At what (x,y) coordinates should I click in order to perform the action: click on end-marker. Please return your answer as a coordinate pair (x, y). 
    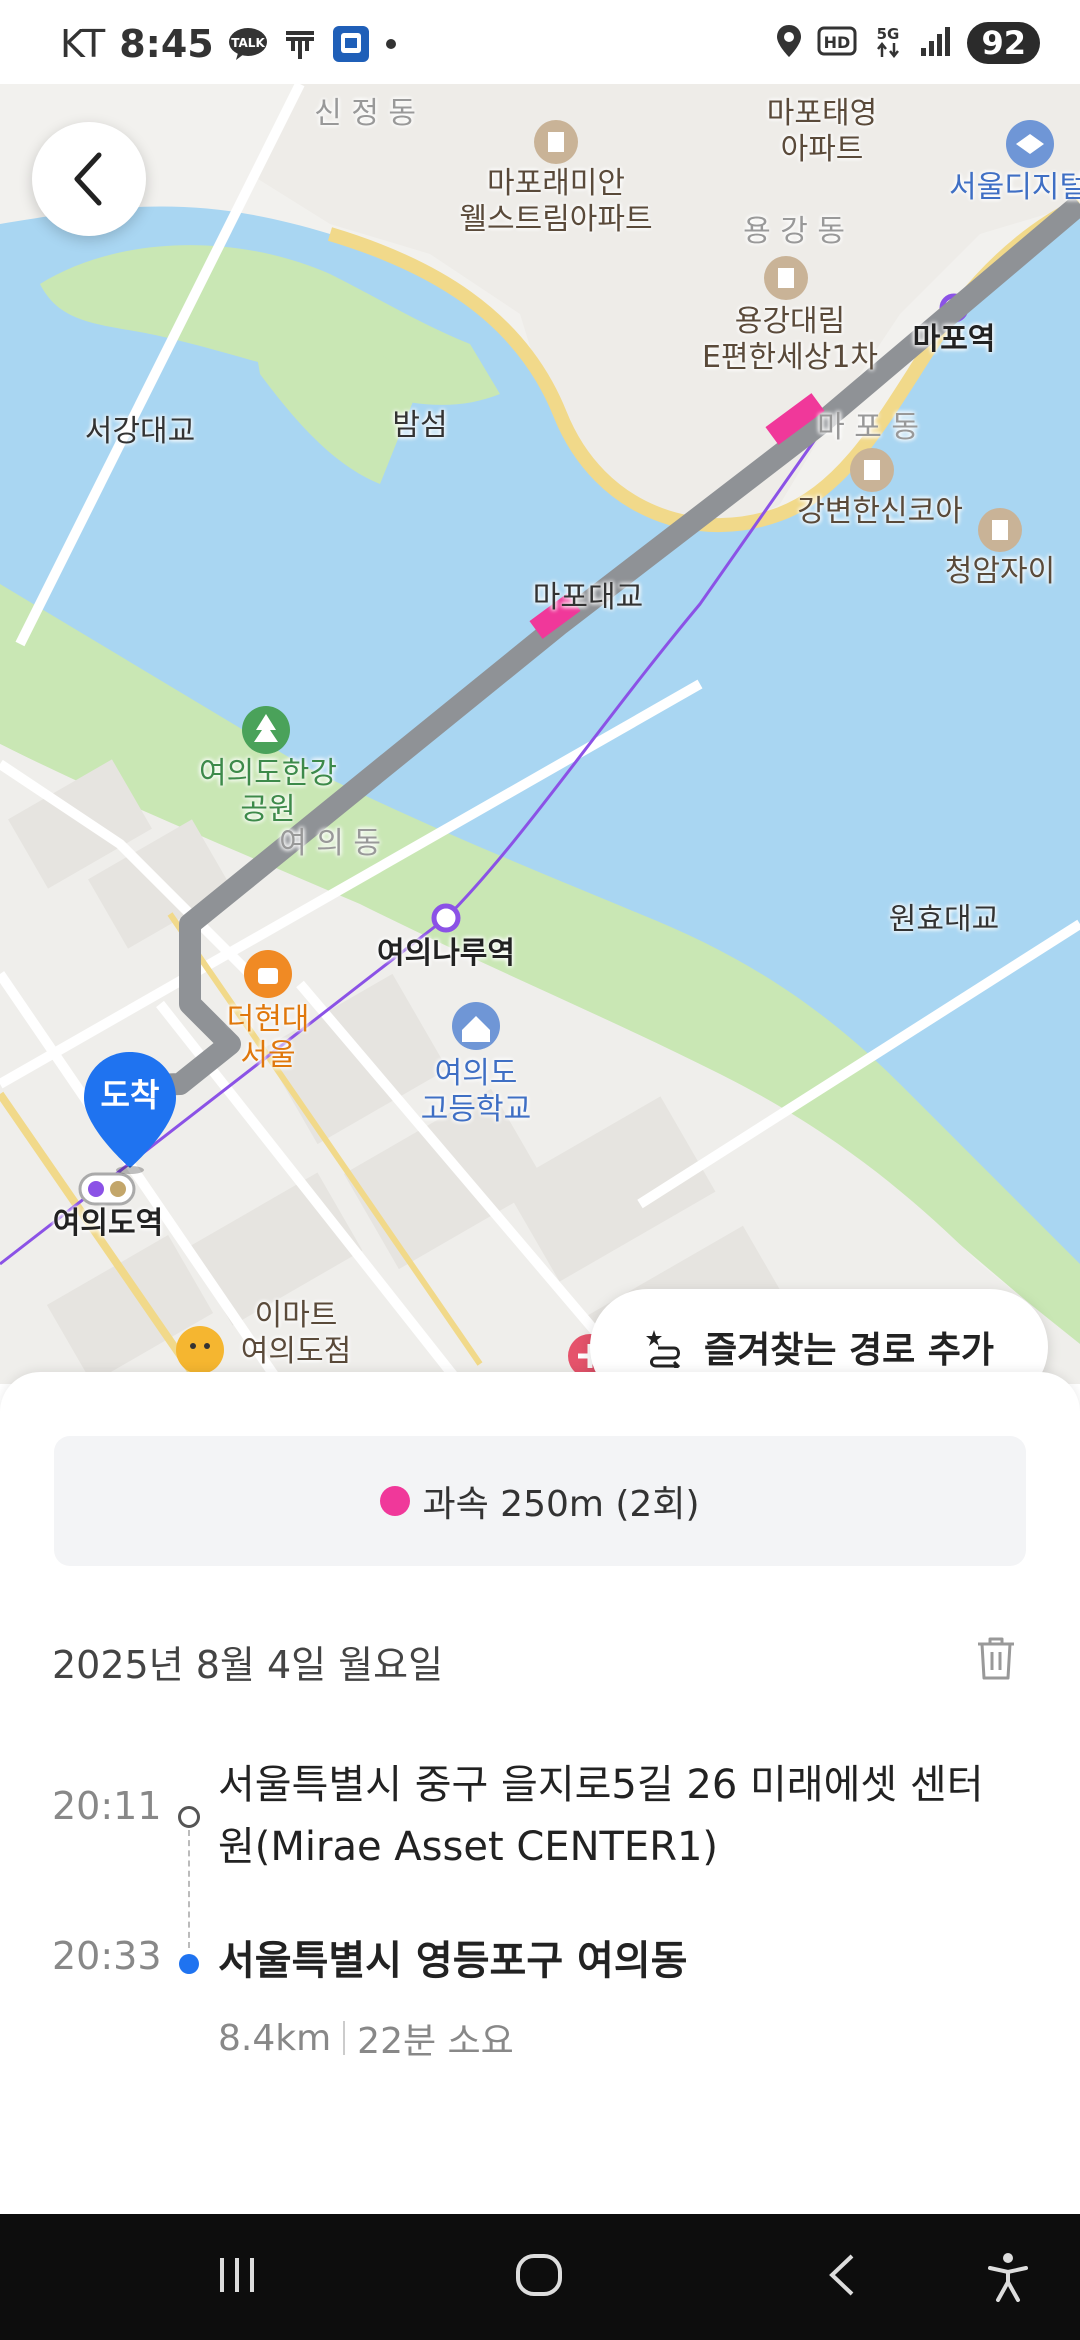
    Looking at the image, I should click on (189, 1964).